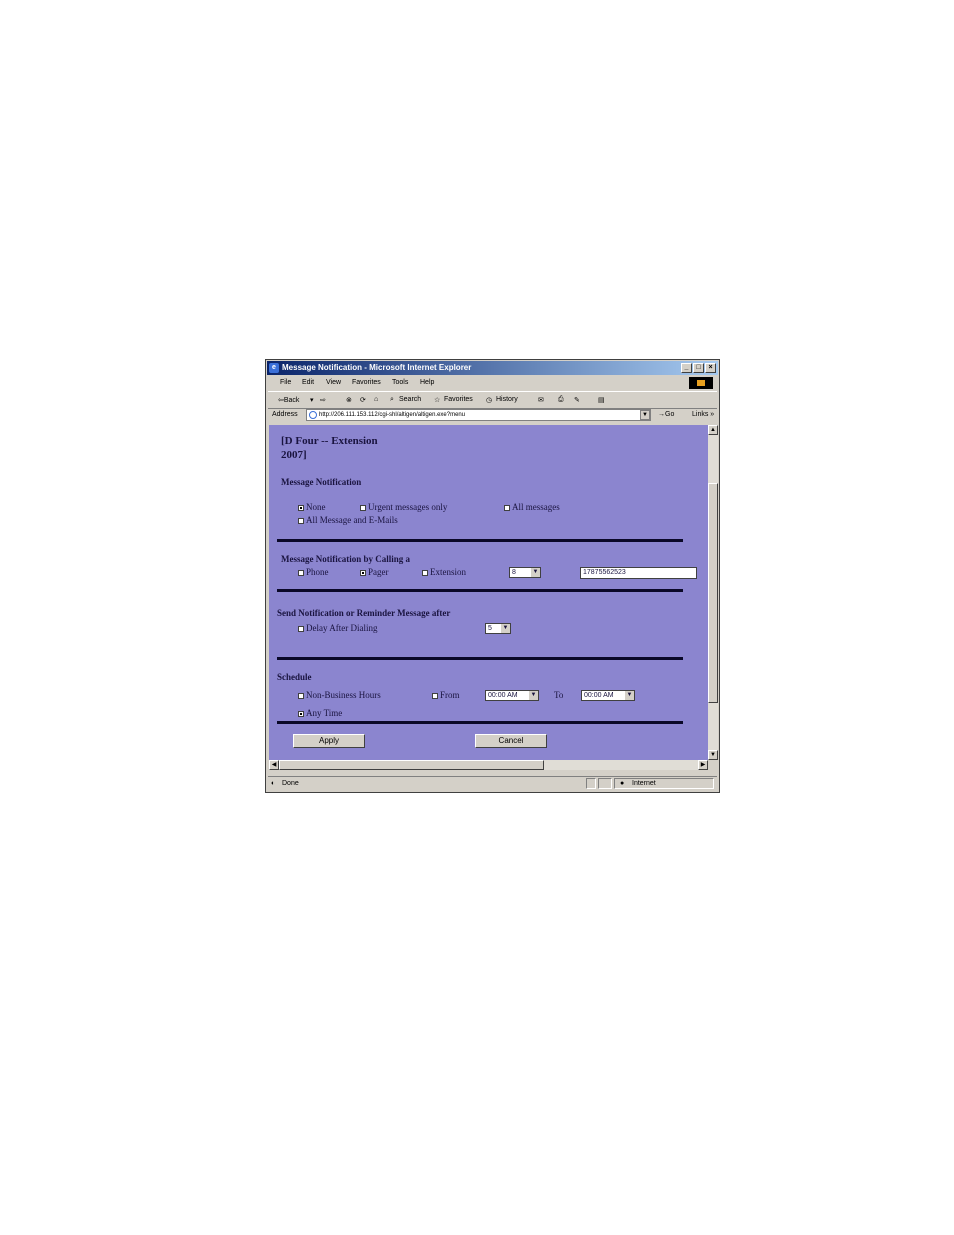 Image resolution: width=954 pixels, height=1235 pixels. Describe the element at coordinates (366, 382) in the screenshot. I see `menu-favorites: Favorites` at that location.